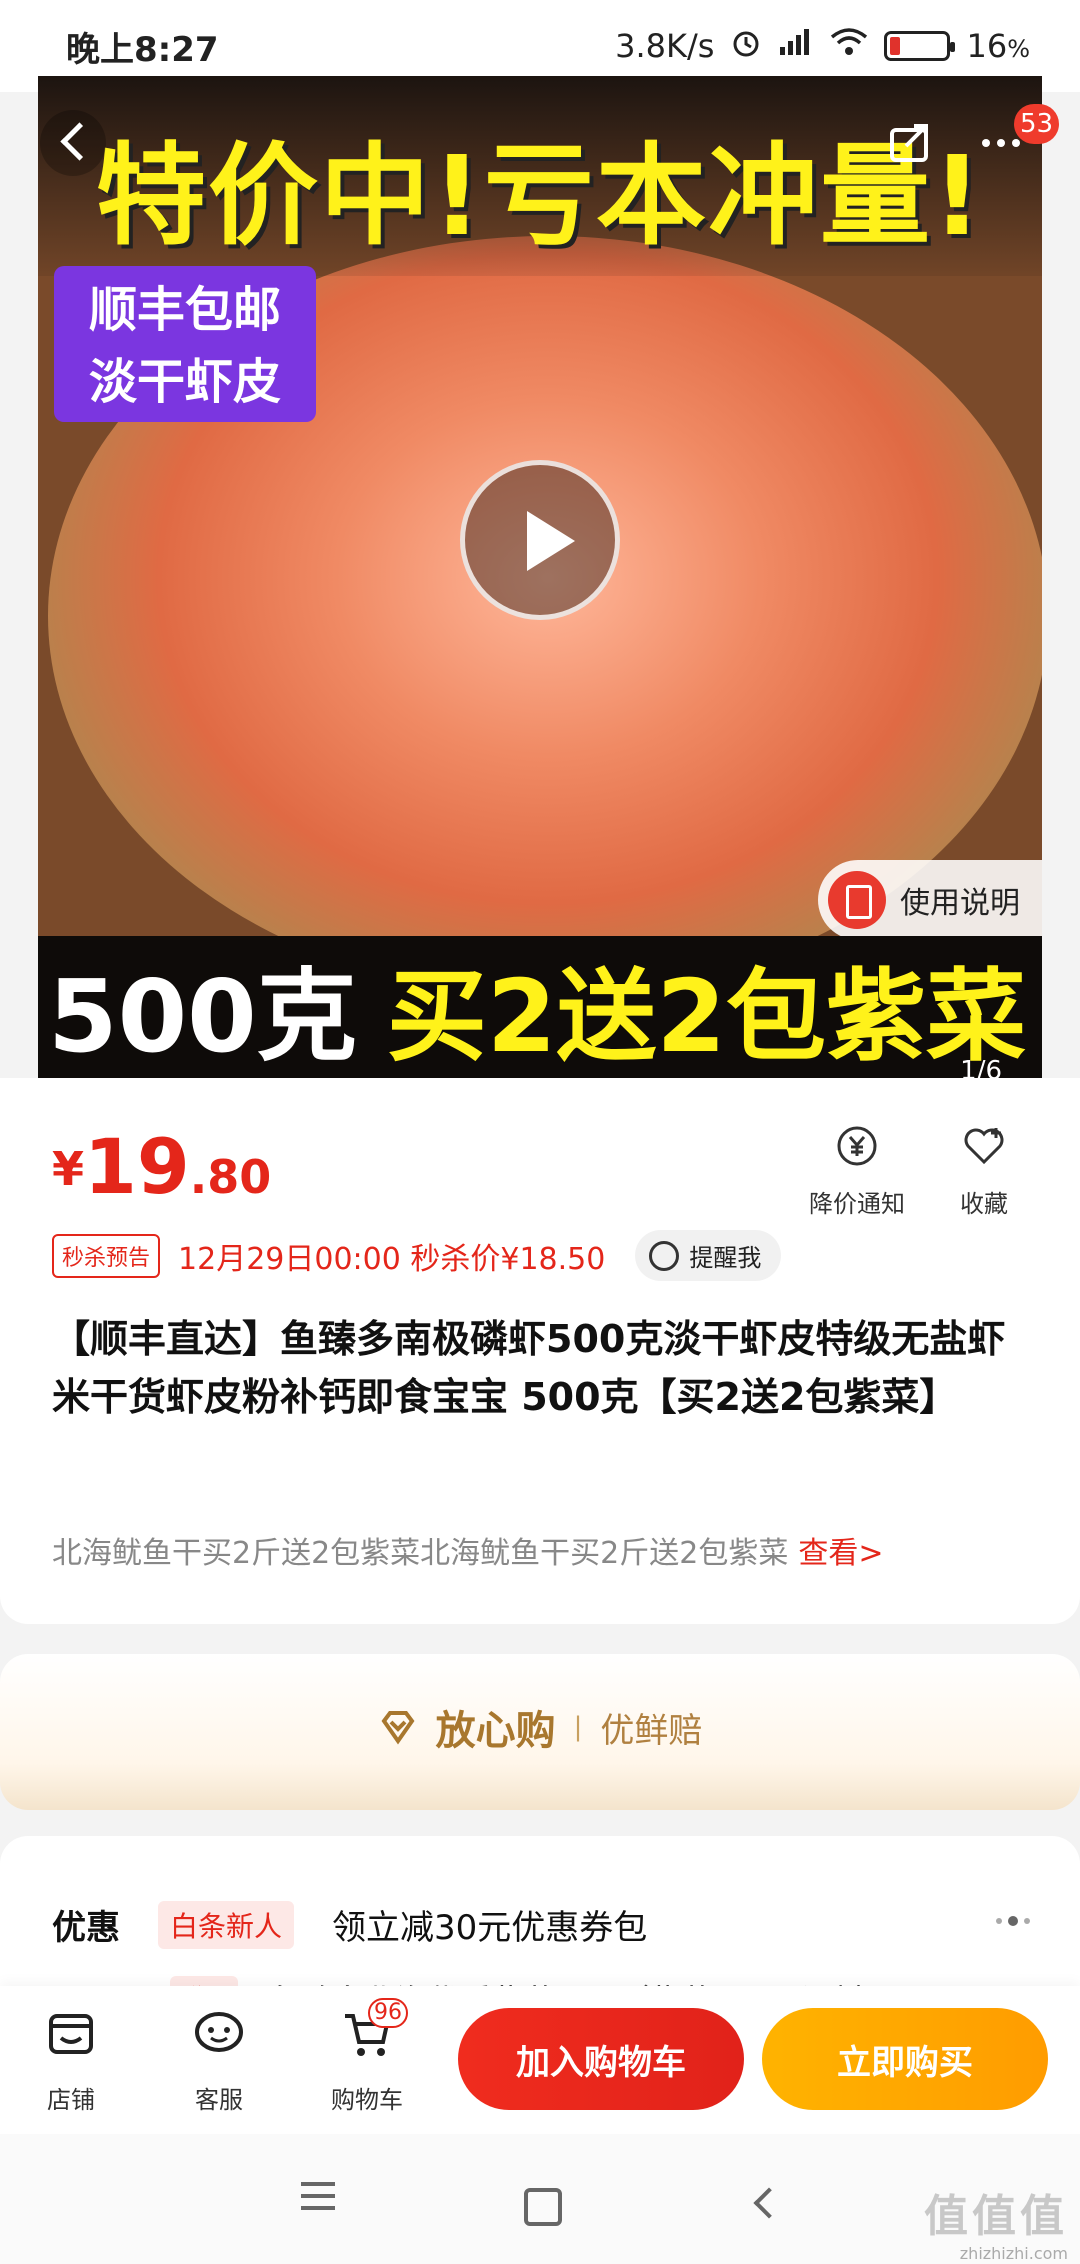  I want to click on customer-service-button: 客服, so click(219, 2060).